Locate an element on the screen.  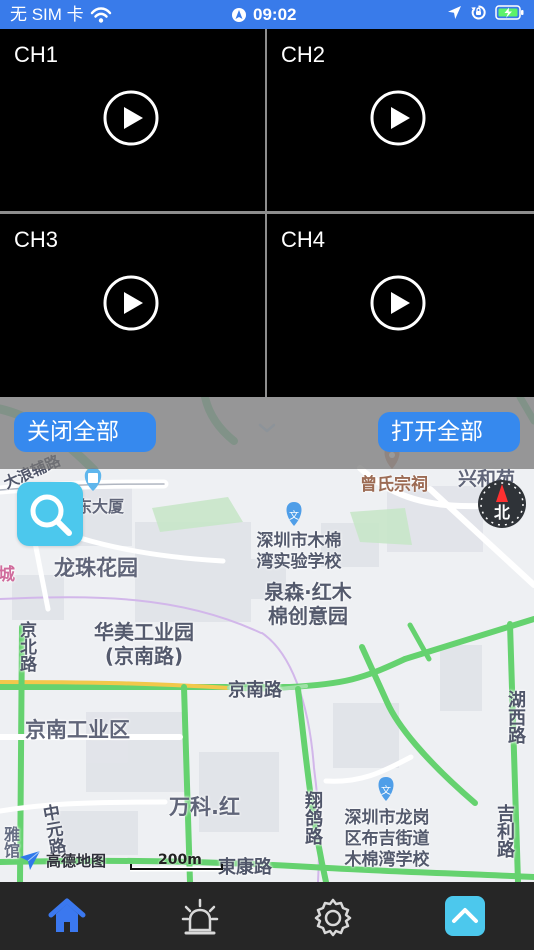
map-label-huamei: 华美工业园(京南路) is located at coordinates (144, 644).